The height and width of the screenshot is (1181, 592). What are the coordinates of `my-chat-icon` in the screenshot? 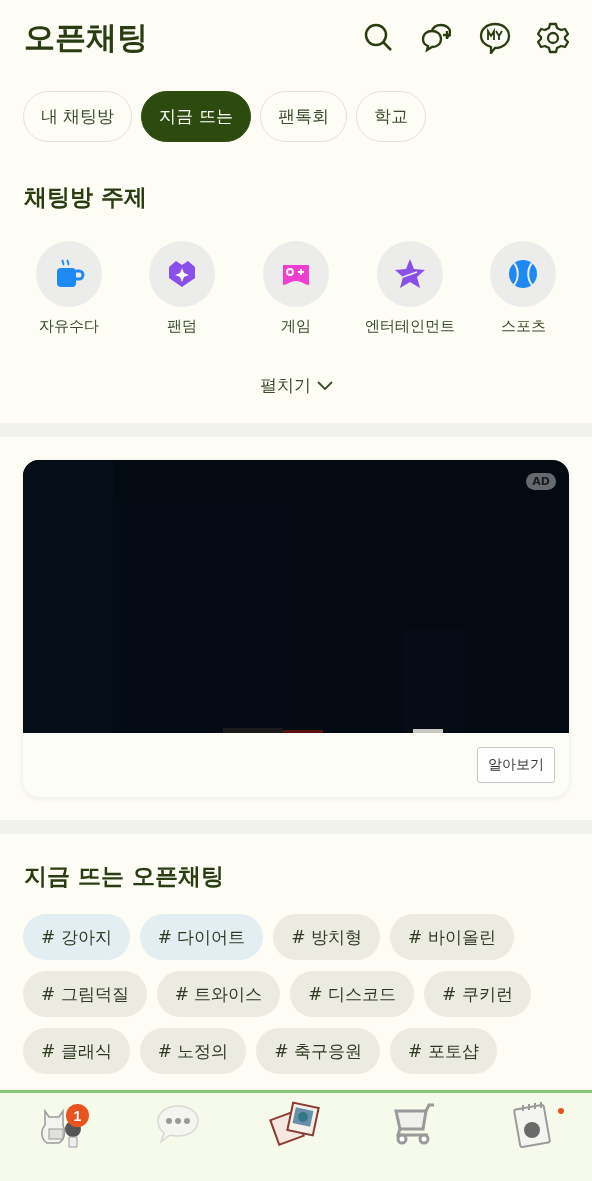 It's located at (495, 37).